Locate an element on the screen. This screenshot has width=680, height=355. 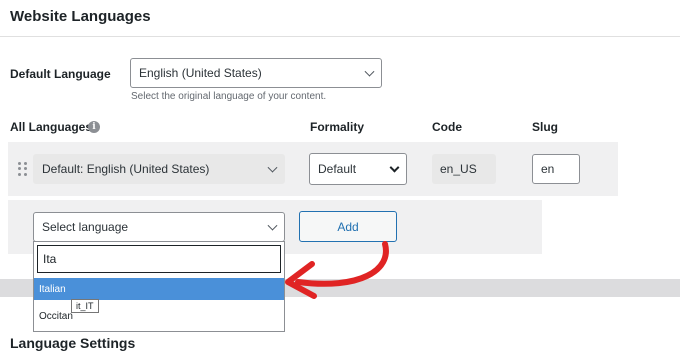
annotation-arrow-icon is located at coordinates (337, 270).